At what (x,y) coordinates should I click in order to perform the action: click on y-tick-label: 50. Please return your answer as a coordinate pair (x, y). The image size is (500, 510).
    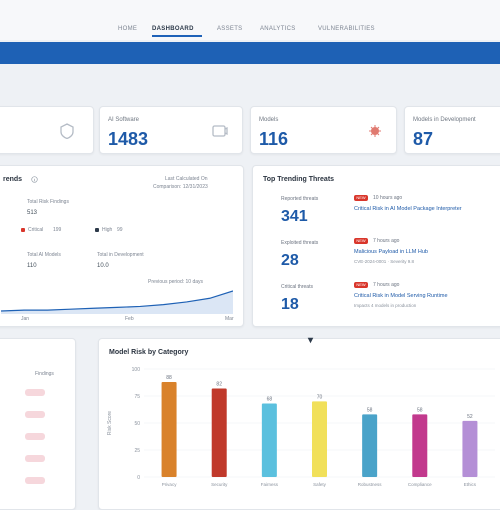
    Looking at the image, I should click on (137, 424).